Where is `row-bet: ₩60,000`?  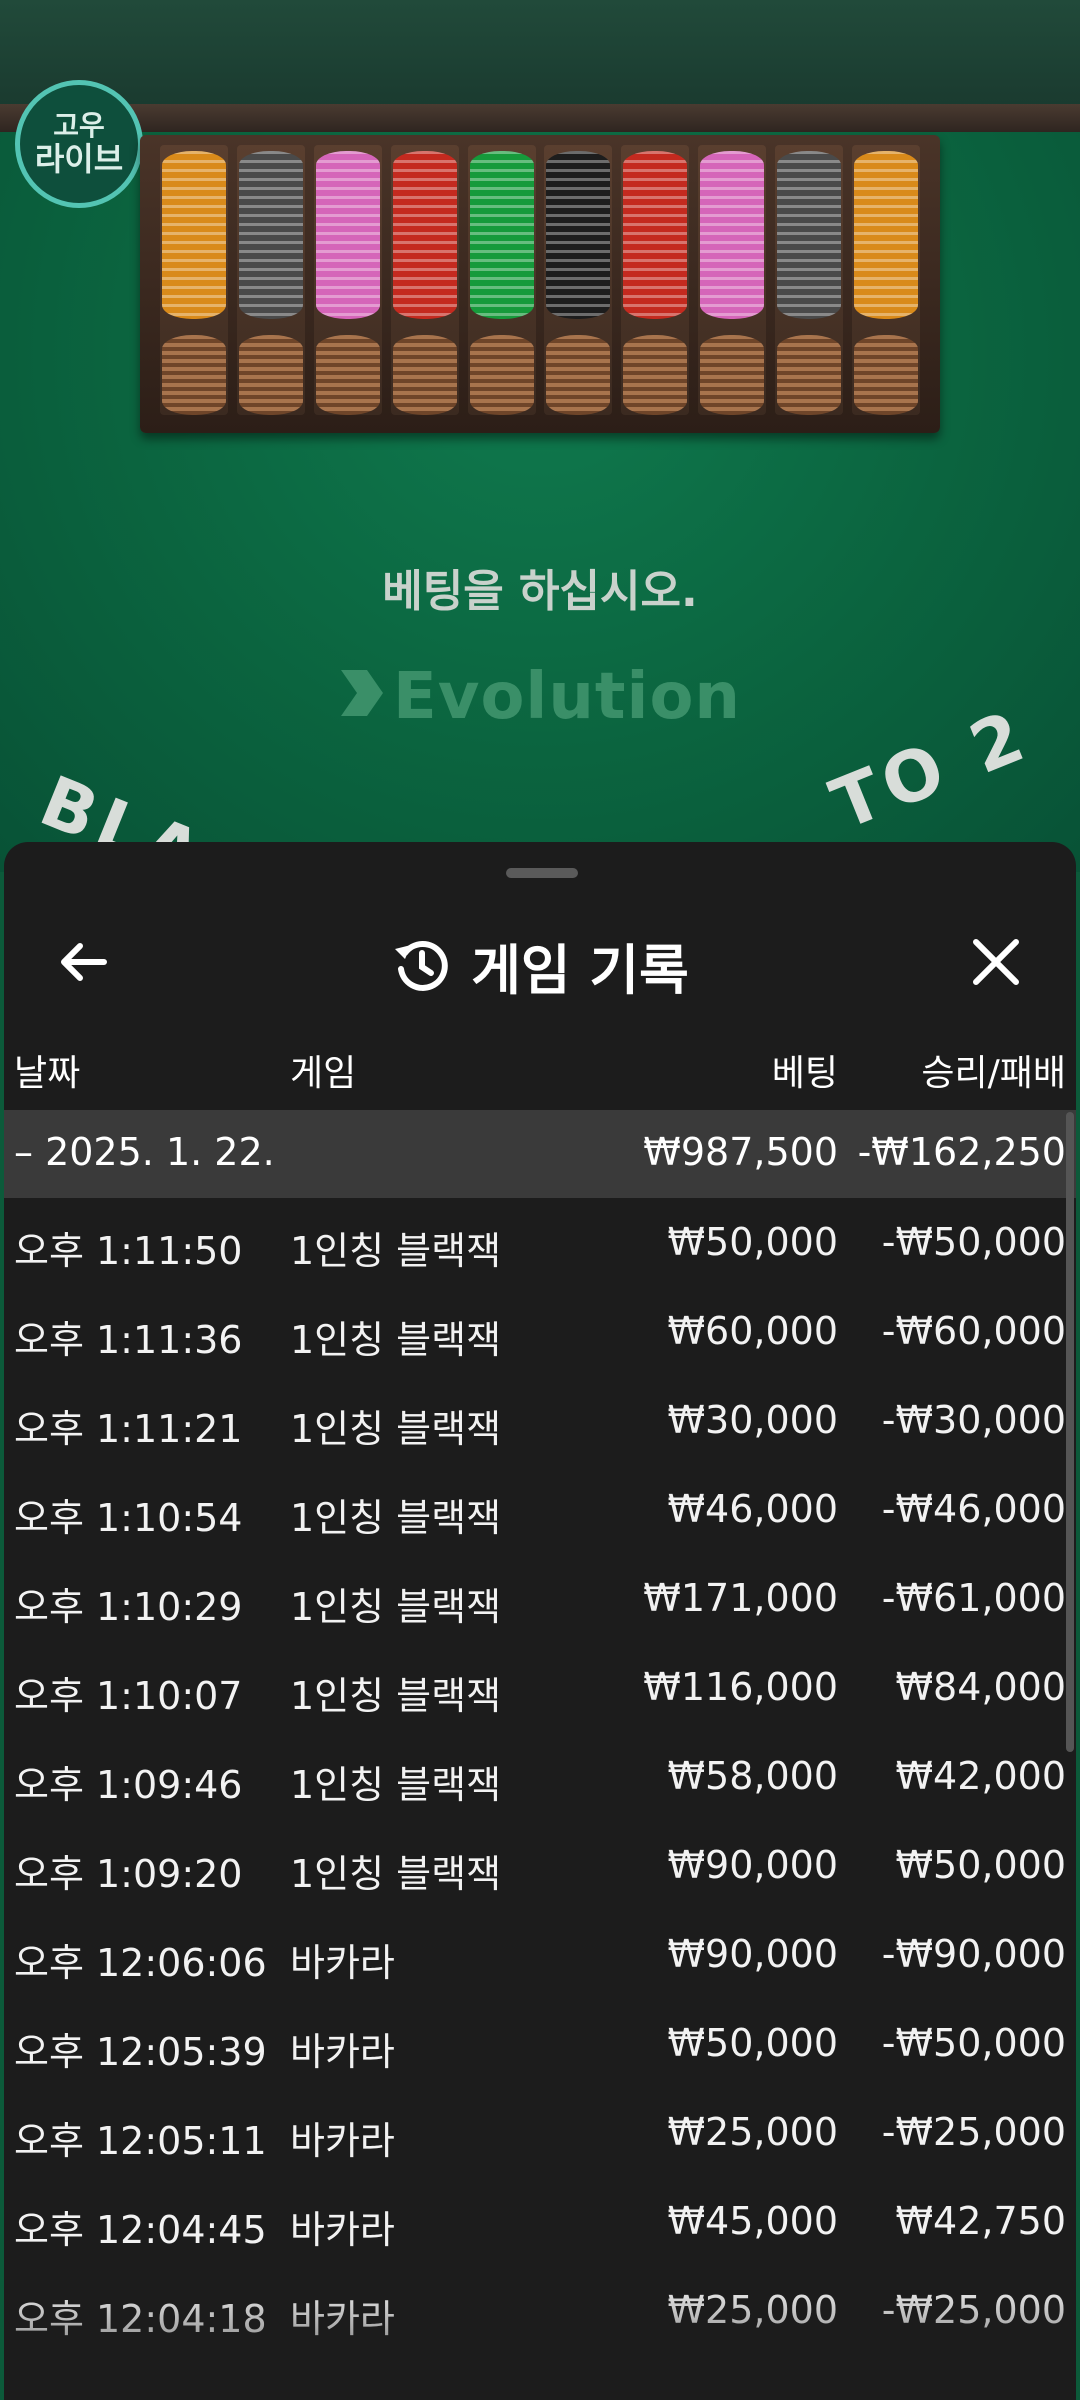
row-bet: ₩60,000 is located at coordinates (752, 1331).